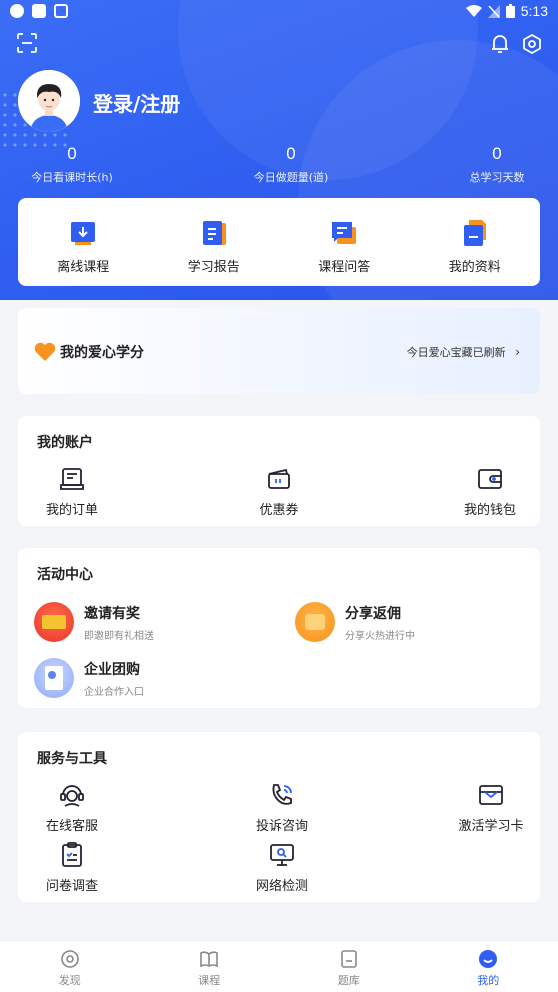  I want to click on stat-label: 总学习天数, so click(497, 177).